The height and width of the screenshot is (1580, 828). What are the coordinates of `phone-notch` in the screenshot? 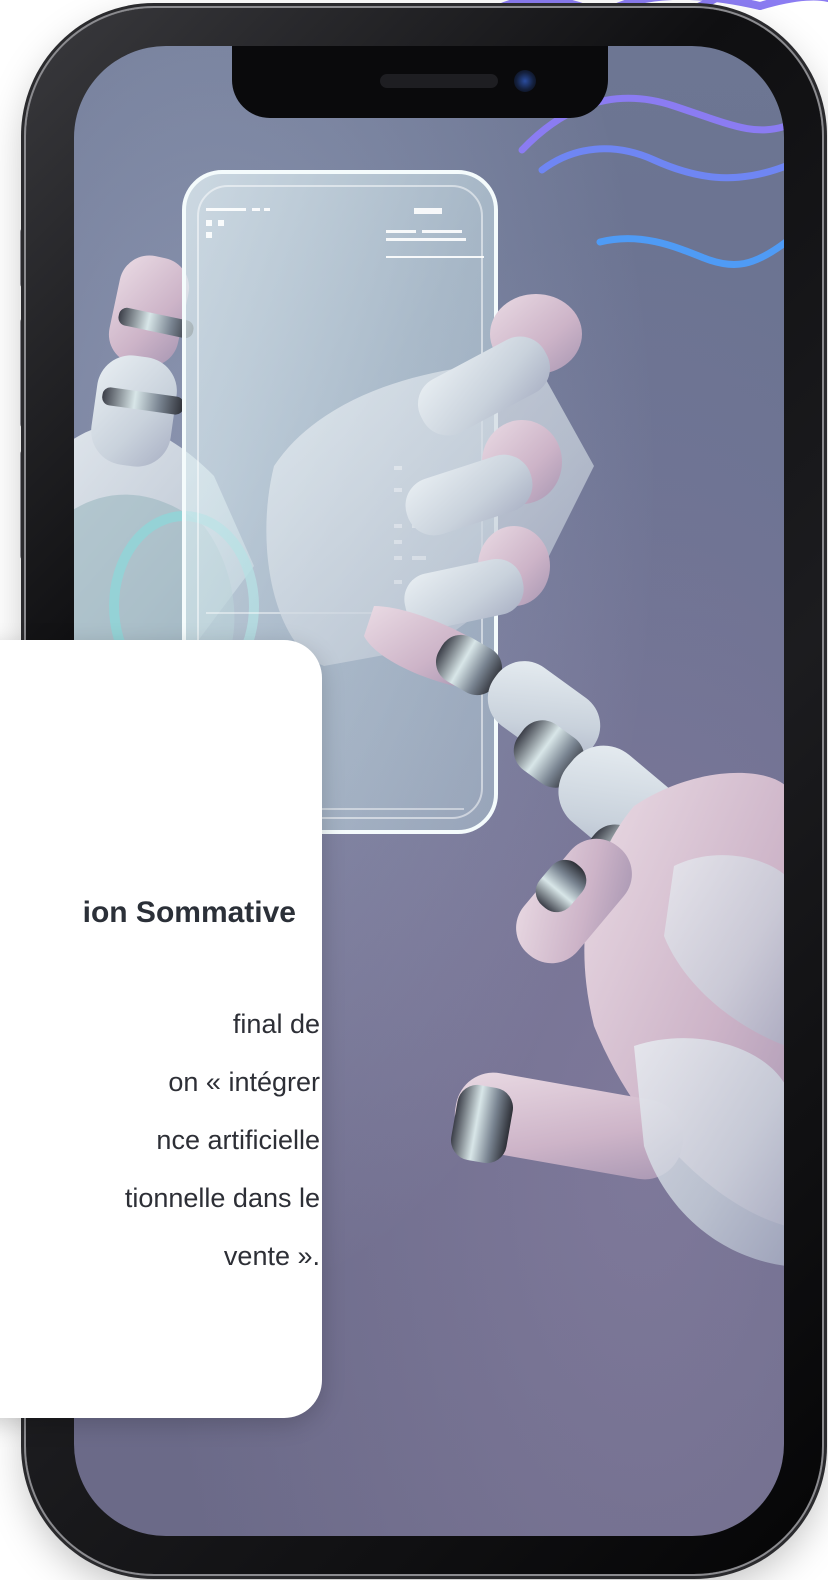 It's located at (420, 82).